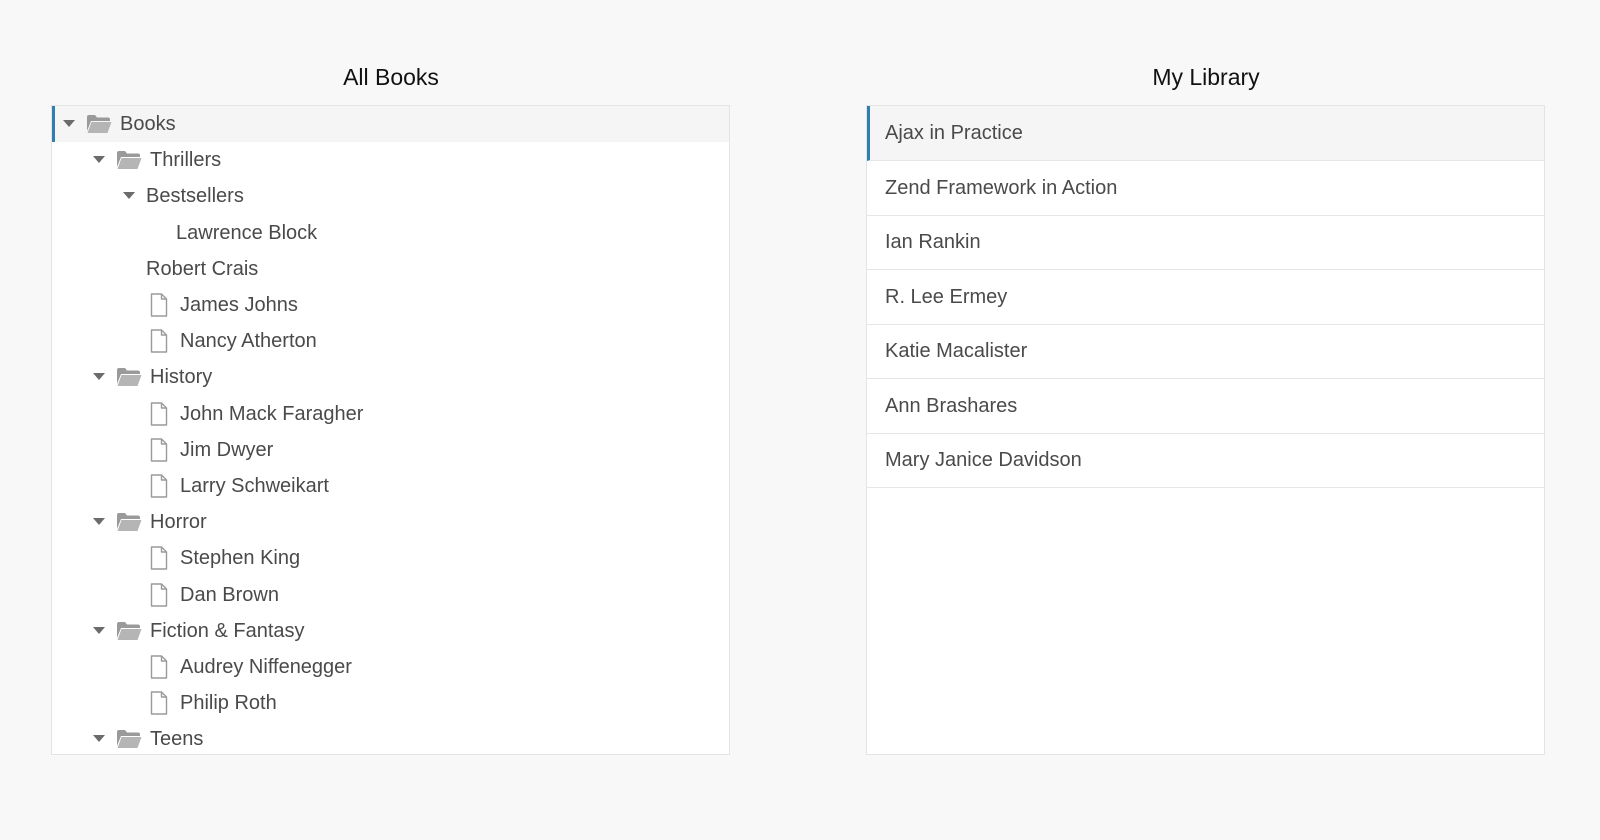 The height and width of the screenshot is (840, 1600). What do you see at coordinates (1205, 351) in the screenshot?
I see `list-item: Katie Macalister` at bounding box center [1205, 351].